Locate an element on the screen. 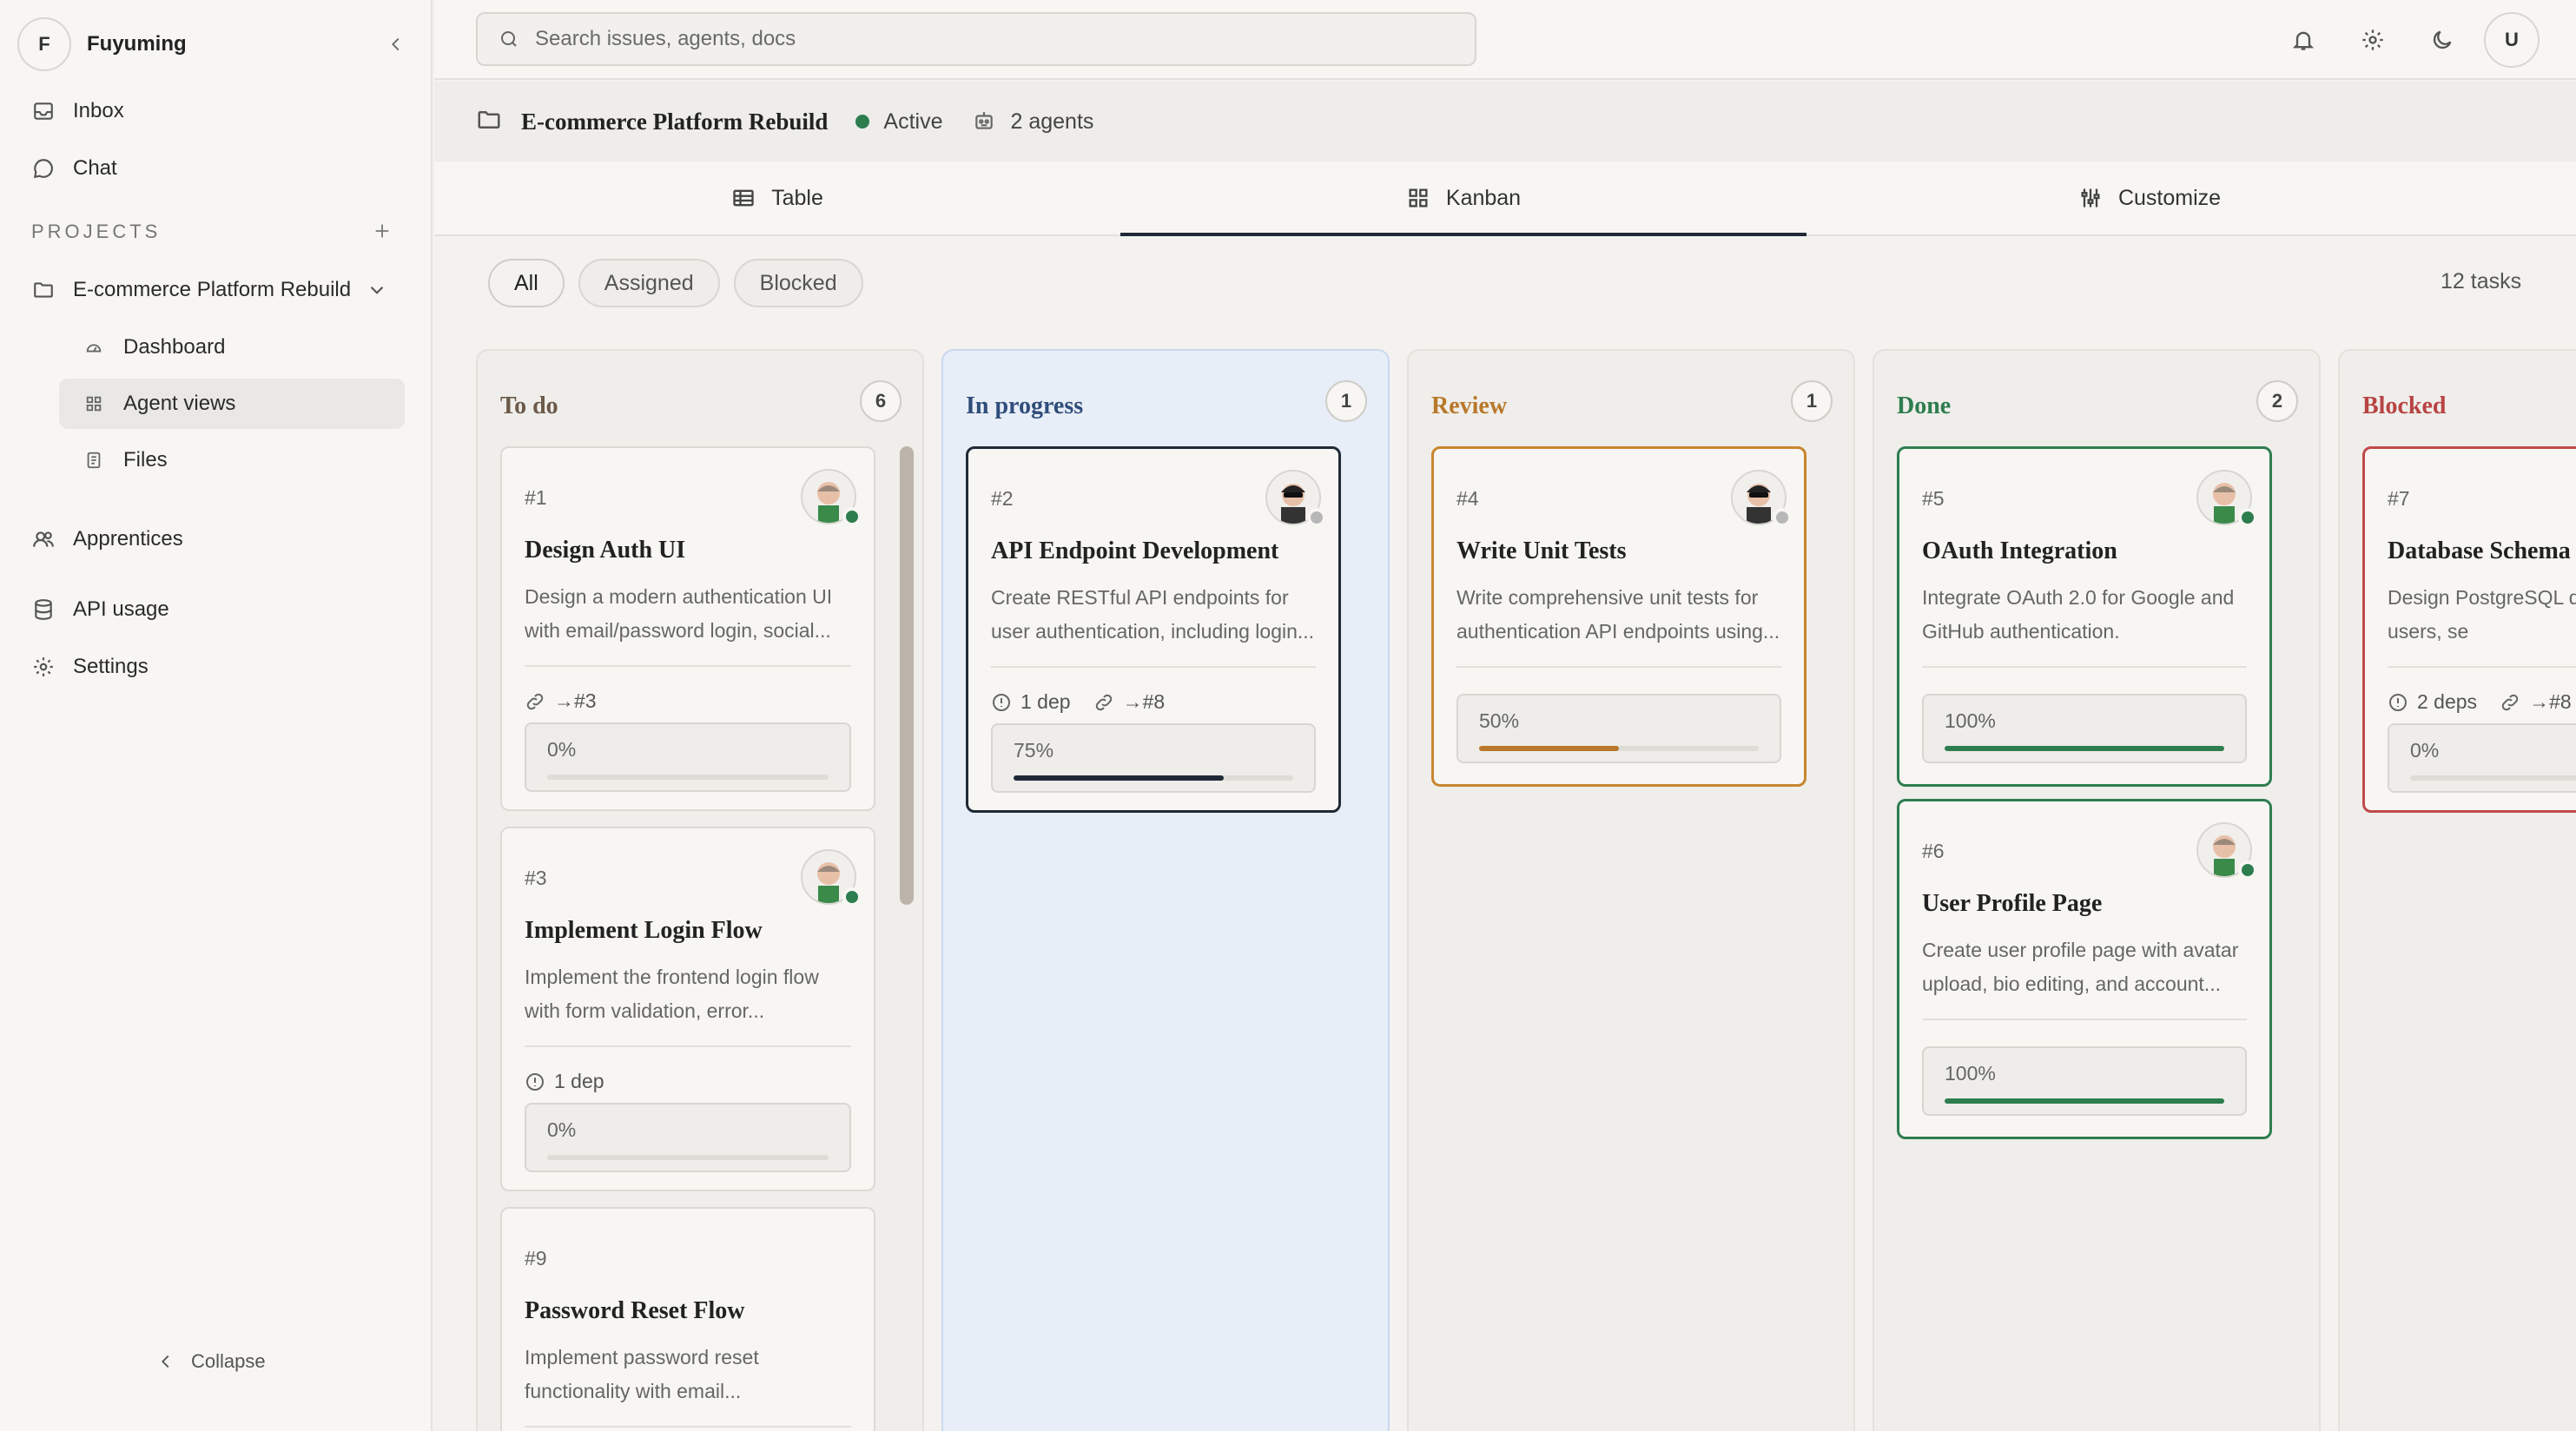 This screenshot has height=1431, width=2576. sidebar-item-label: Files is located at coordinates (145, 460).